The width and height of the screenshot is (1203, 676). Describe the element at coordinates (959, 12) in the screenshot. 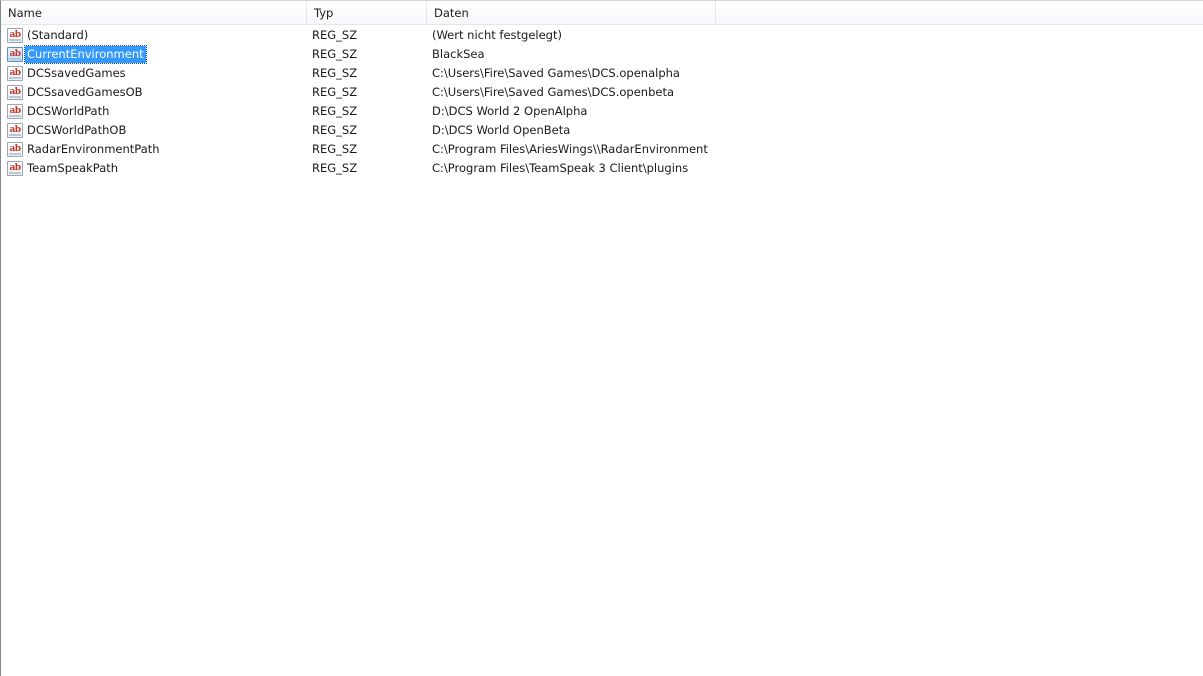

I see `column-header-filler` at that location.